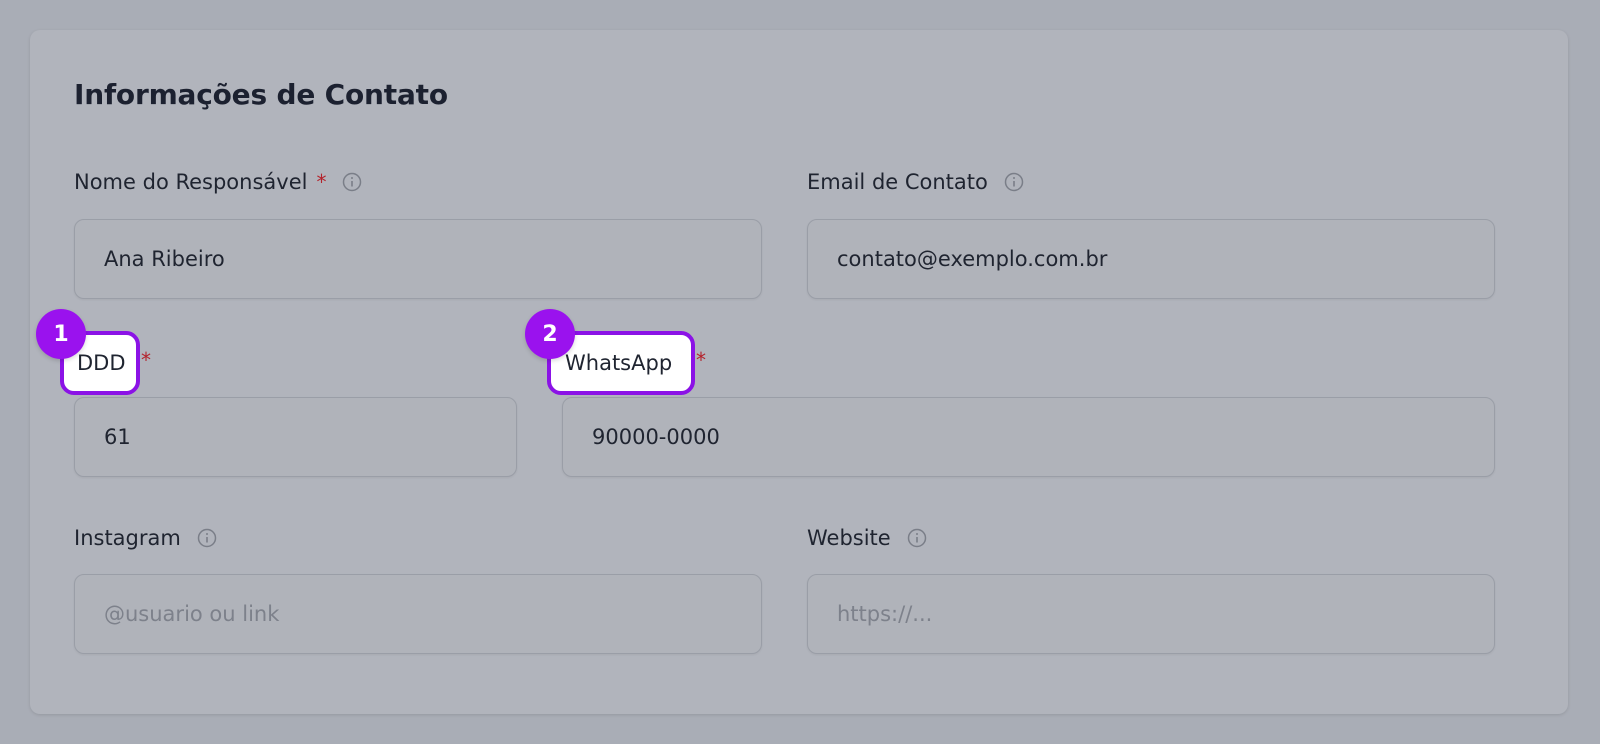 This screenshot has height=744, width=1600. I want to click on email-input: contato@exemplo.com.br, so click(1151, 259).